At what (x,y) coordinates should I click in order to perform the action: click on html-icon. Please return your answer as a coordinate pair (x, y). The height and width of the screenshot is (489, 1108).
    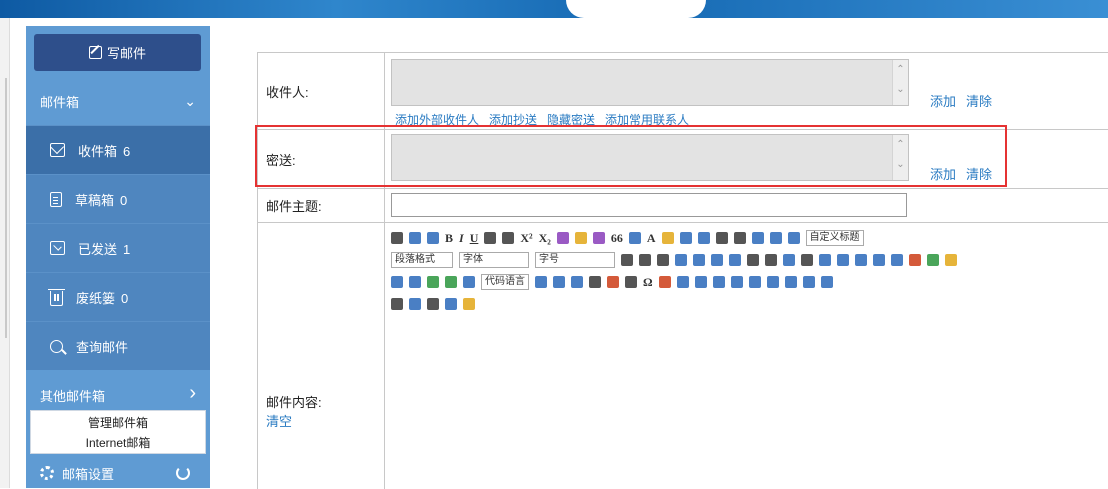
    Looking at the image, I should click on (397, 238).